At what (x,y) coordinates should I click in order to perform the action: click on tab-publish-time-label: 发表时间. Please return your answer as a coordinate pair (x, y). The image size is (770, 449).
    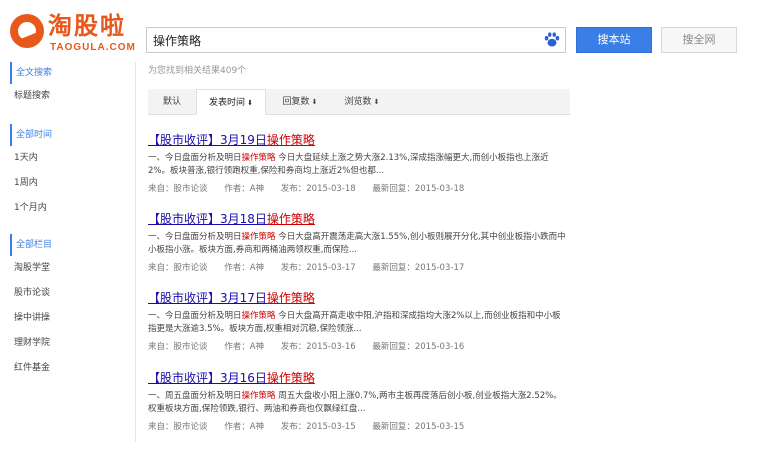
    Looking at the image, I should click on (227, 103).